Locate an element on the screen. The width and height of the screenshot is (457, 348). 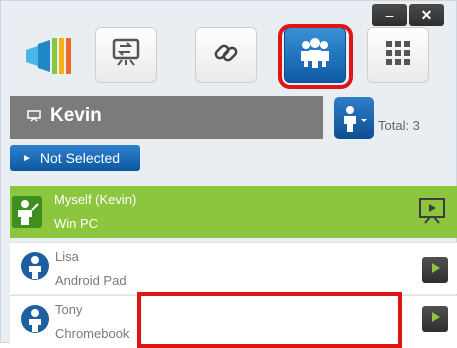
list-item-lisa: Lisa Android Pad is located at coordinates (233, 268).